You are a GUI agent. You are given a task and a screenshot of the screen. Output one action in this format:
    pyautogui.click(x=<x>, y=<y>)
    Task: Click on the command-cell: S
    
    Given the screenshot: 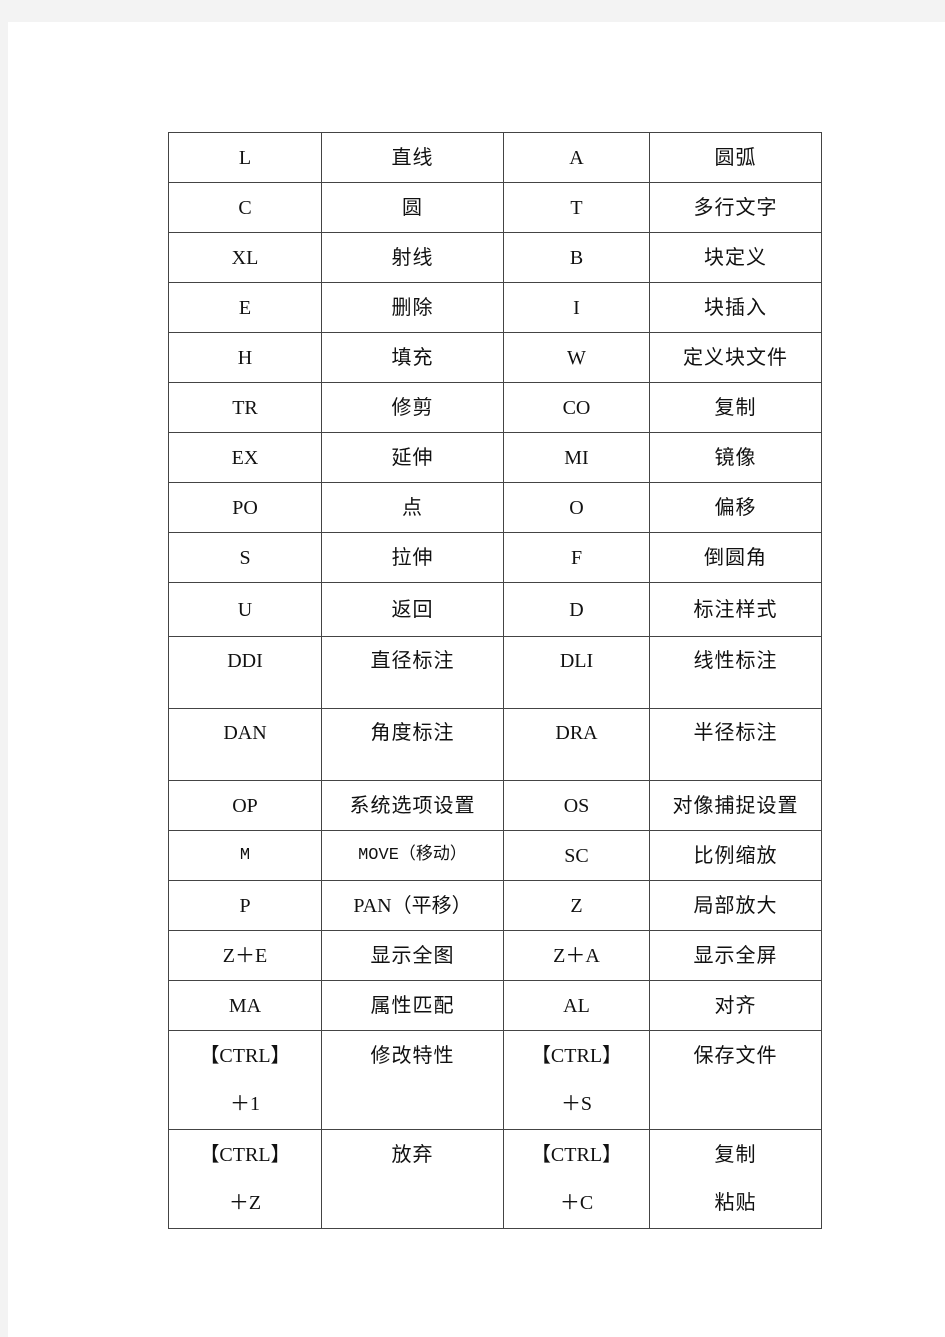 What is the action you would take?
    pyautogui.click(x=245, y=557)
    